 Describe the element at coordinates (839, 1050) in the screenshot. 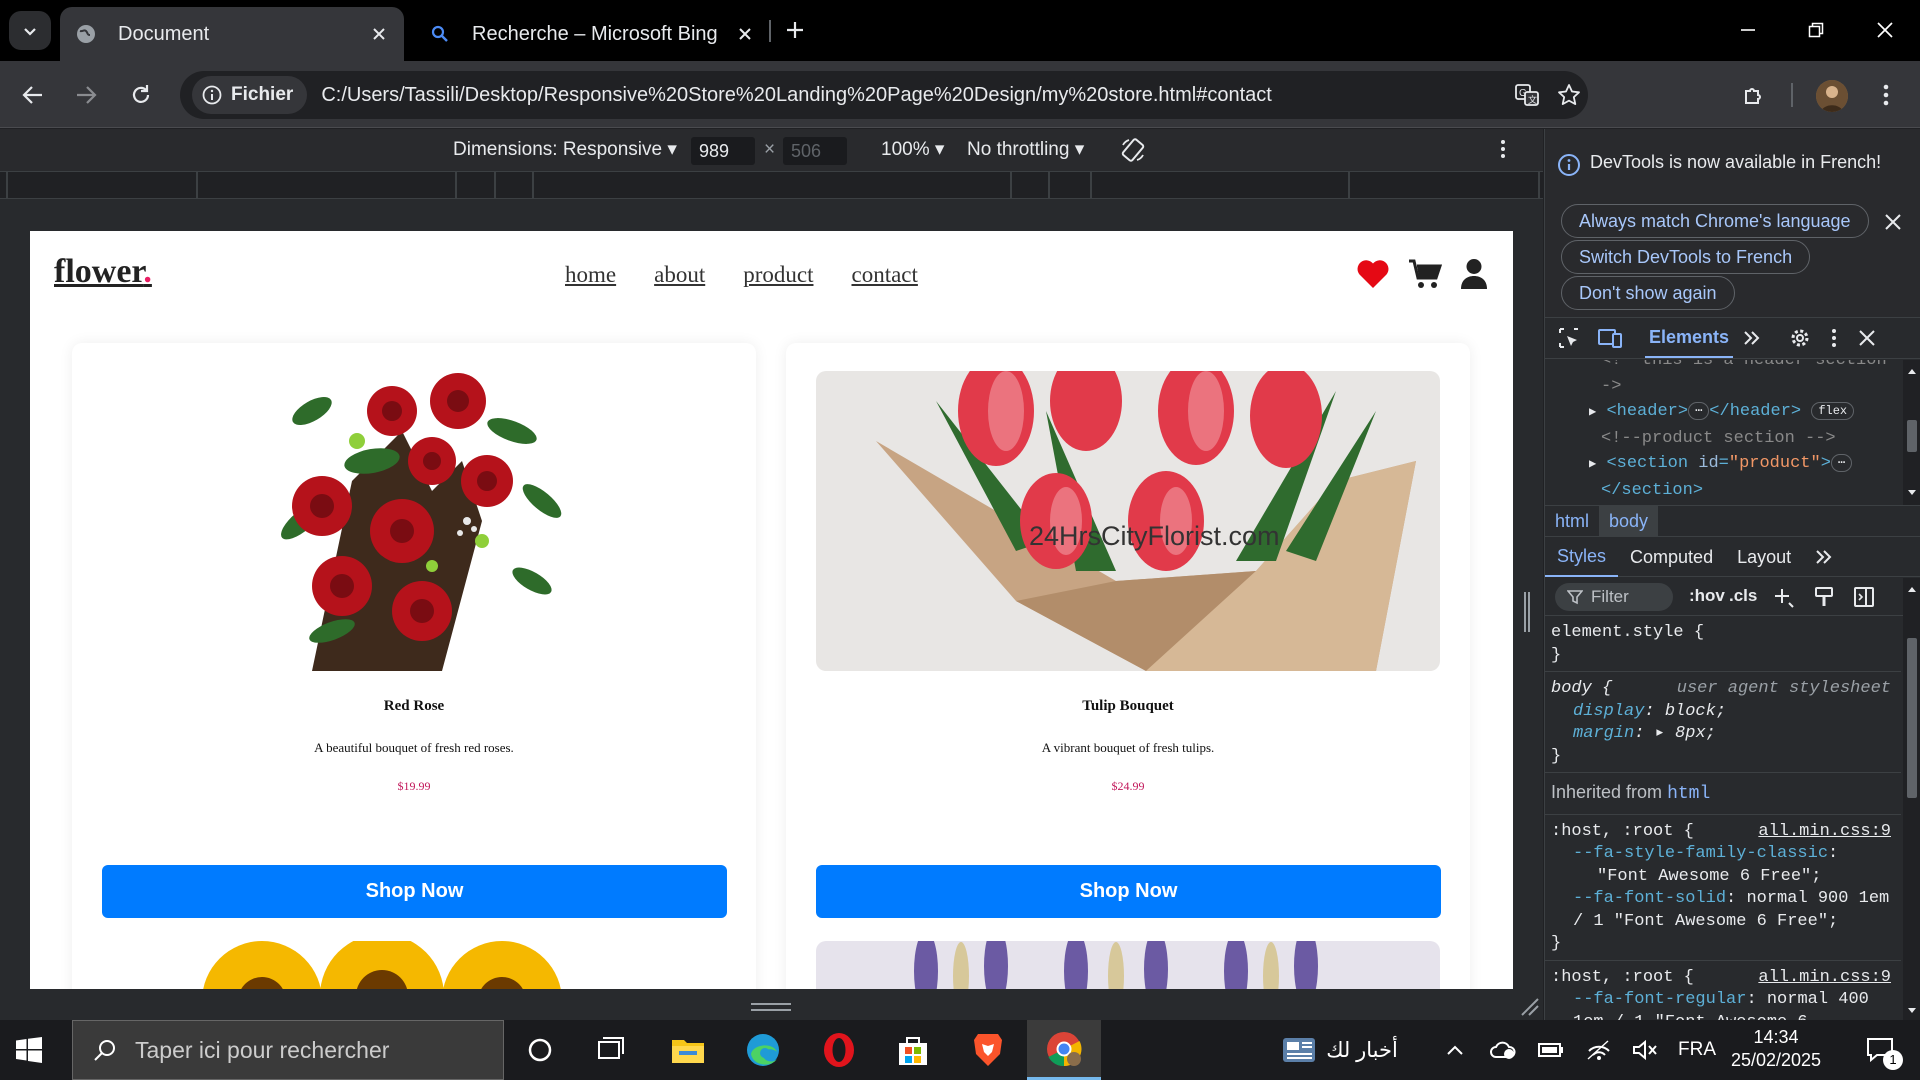

I see `opera-icon` at that location.